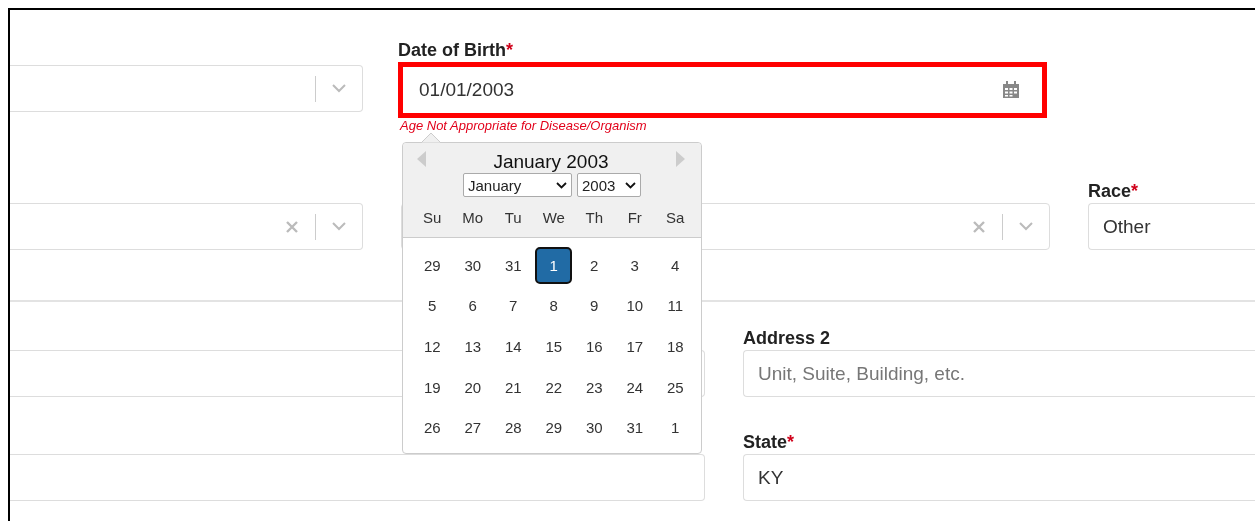 The image size is (1255, 529). Describe the element at coordinates (553, 217) in the screenshot. I see `weekday-label: We` at that location.